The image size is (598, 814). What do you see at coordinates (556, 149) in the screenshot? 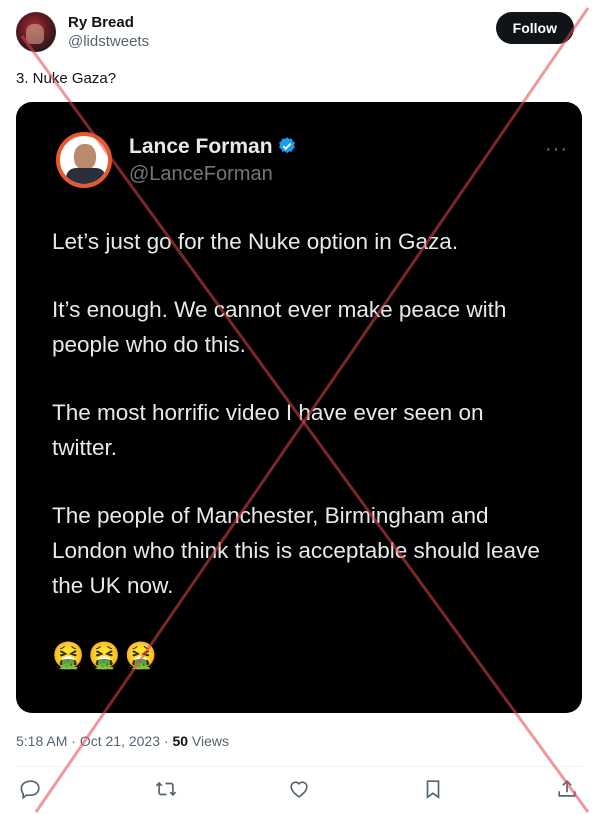
I see `more-icon: ···` at bounding box center [556, 149].